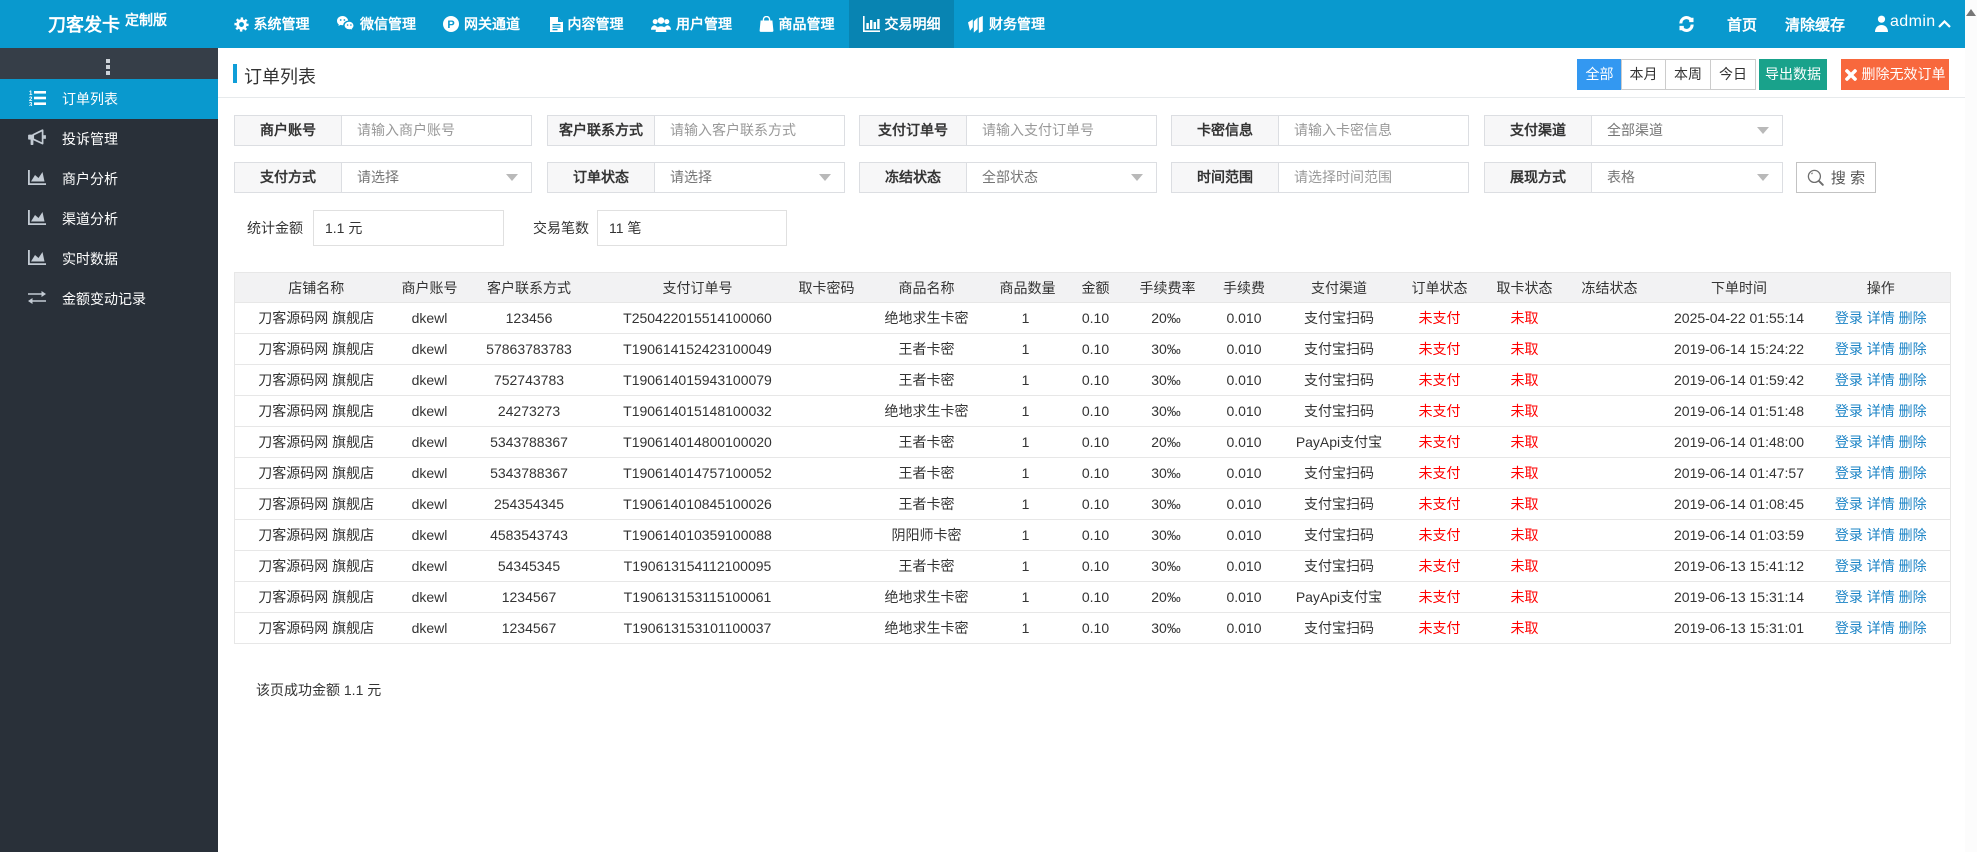  Describe the element at coordinates (31, 104) in the screenshot. I see `svg-text: 3` at that location.